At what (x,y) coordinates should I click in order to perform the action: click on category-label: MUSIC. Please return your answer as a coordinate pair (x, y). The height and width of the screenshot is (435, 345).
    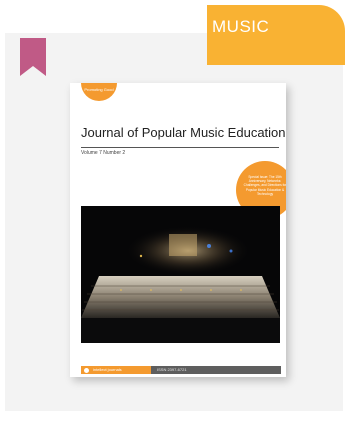
    Looking at the image, I should click on (241, 26).